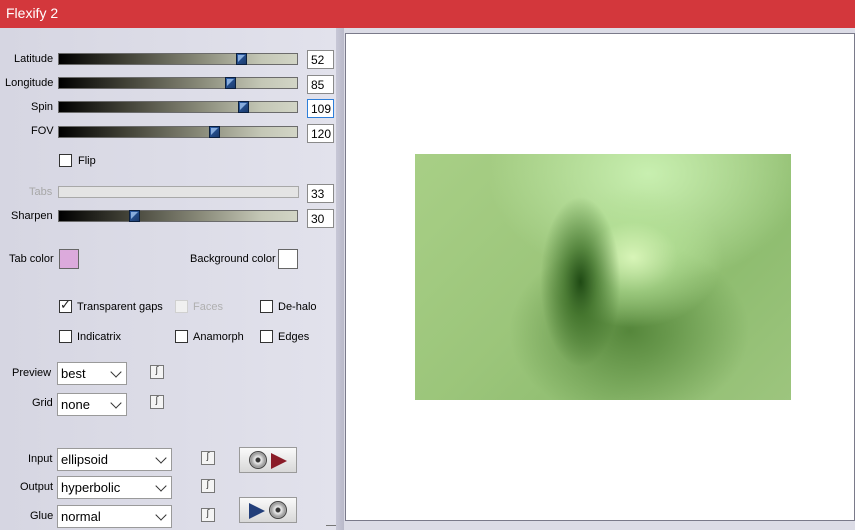 This screenshot has width=855, height=530. What do you see at coordinates (243, 107) in the screenshot?
I see `spin-slider-thumb` at bounding box center [243, 107].